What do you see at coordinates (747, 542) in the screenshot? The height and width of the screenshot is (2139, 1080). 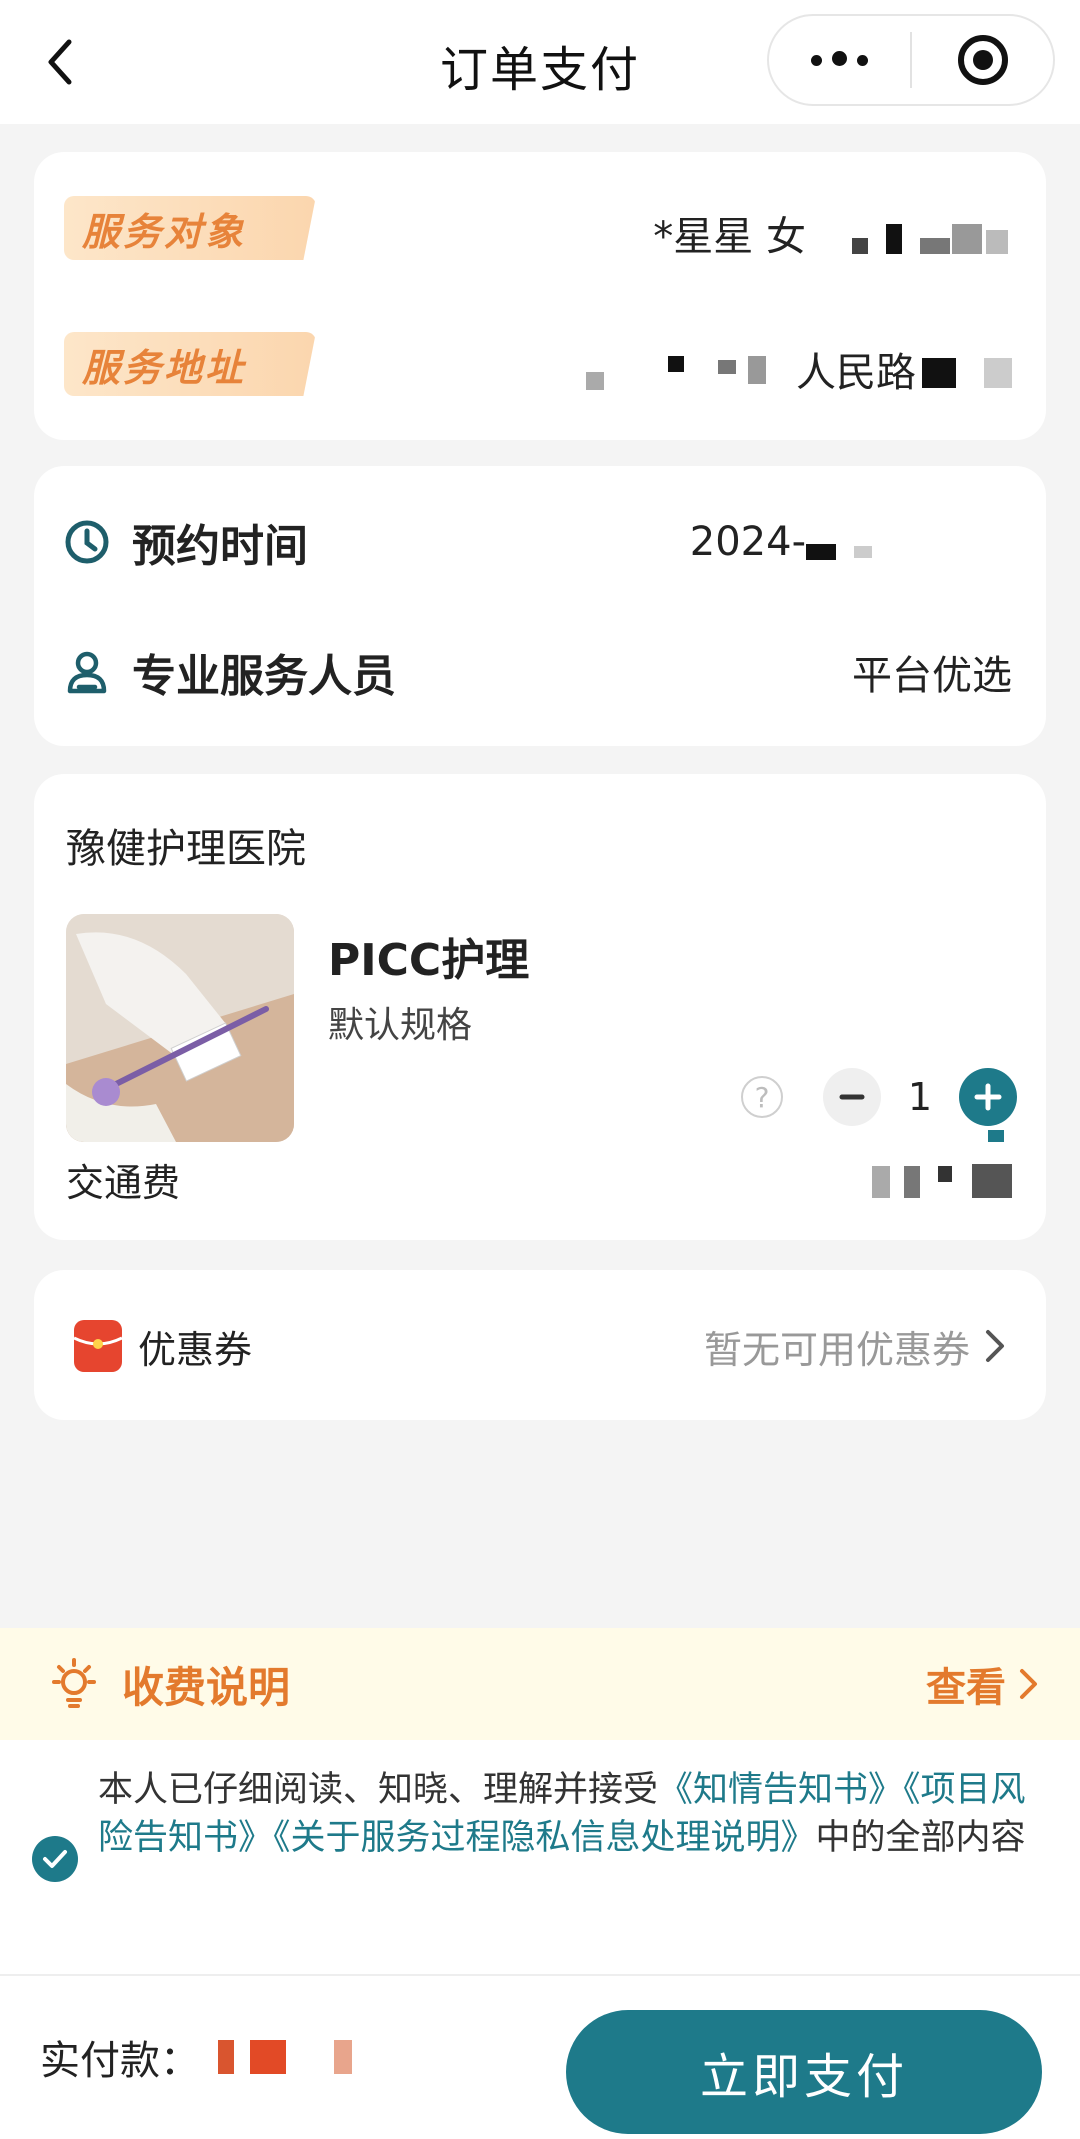 I see `appointment-time-value: 2024-` at bounding box center [747, 542].